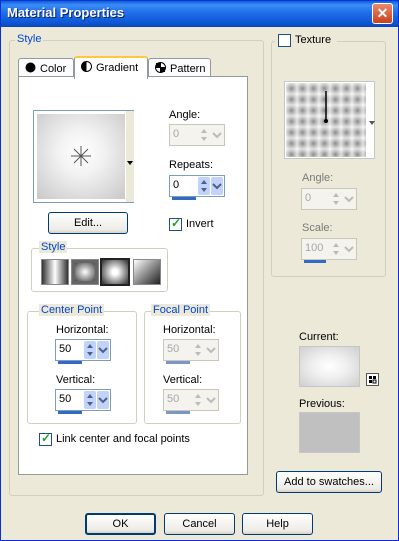  Describe the element at coordinates (176, 134) in the screenshot. I see `angle-value: 0` at that location.